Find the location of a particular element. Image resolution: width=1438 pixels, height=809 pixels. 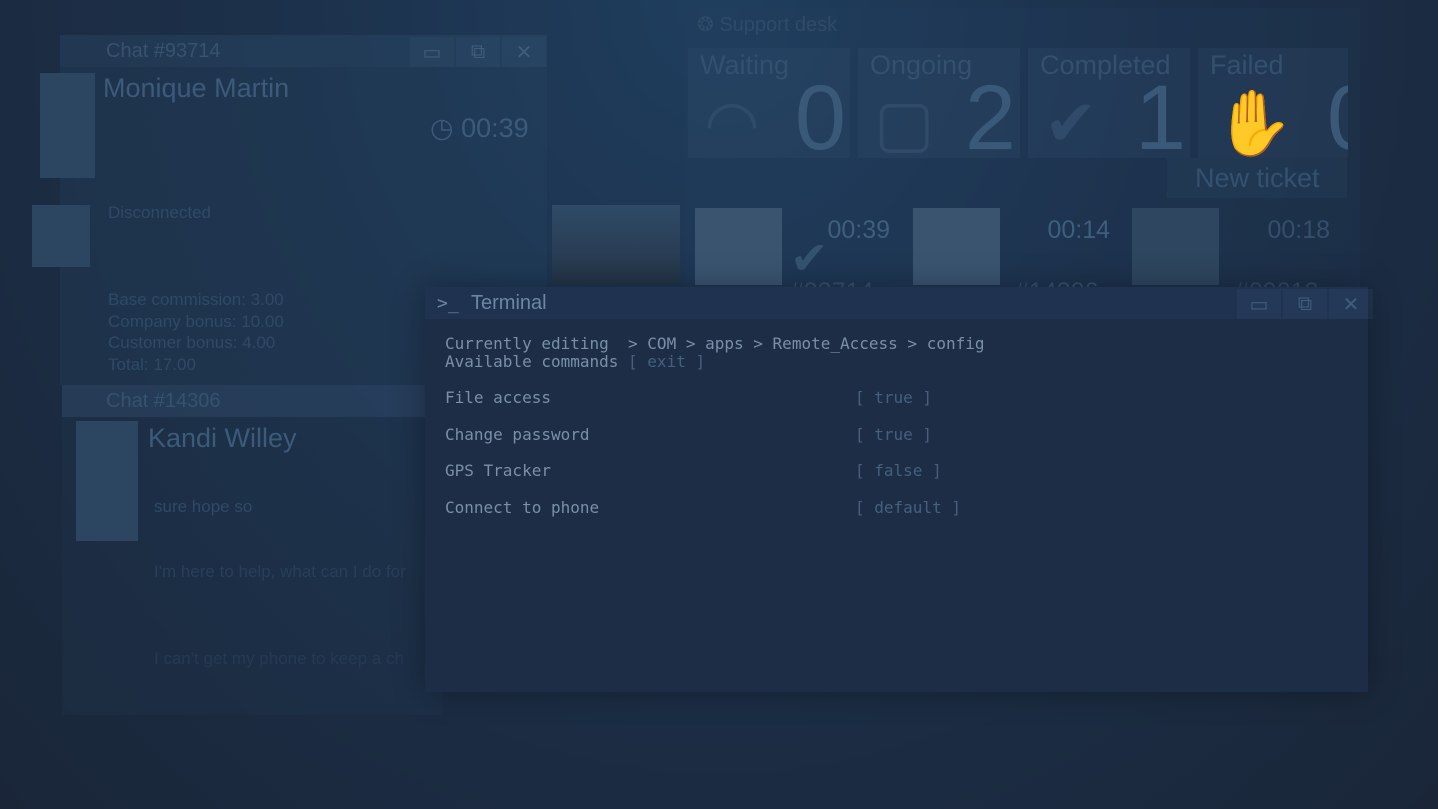

value-text: default is located at coordinates (908, 507).